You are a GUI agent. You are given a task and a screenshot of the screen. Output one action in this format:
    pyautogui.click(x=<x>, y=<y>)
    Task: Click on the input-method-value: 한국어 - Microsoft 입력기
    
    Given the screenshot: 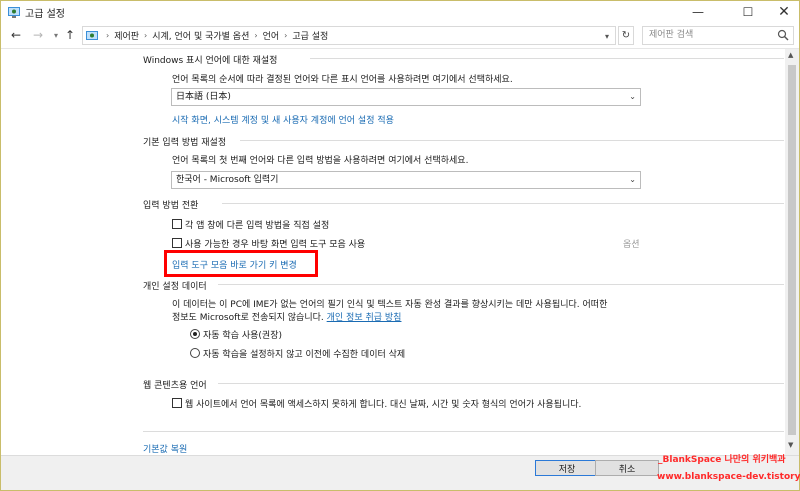 What is the action you would take?
    pyautogui.click(x=227, y=180)
    